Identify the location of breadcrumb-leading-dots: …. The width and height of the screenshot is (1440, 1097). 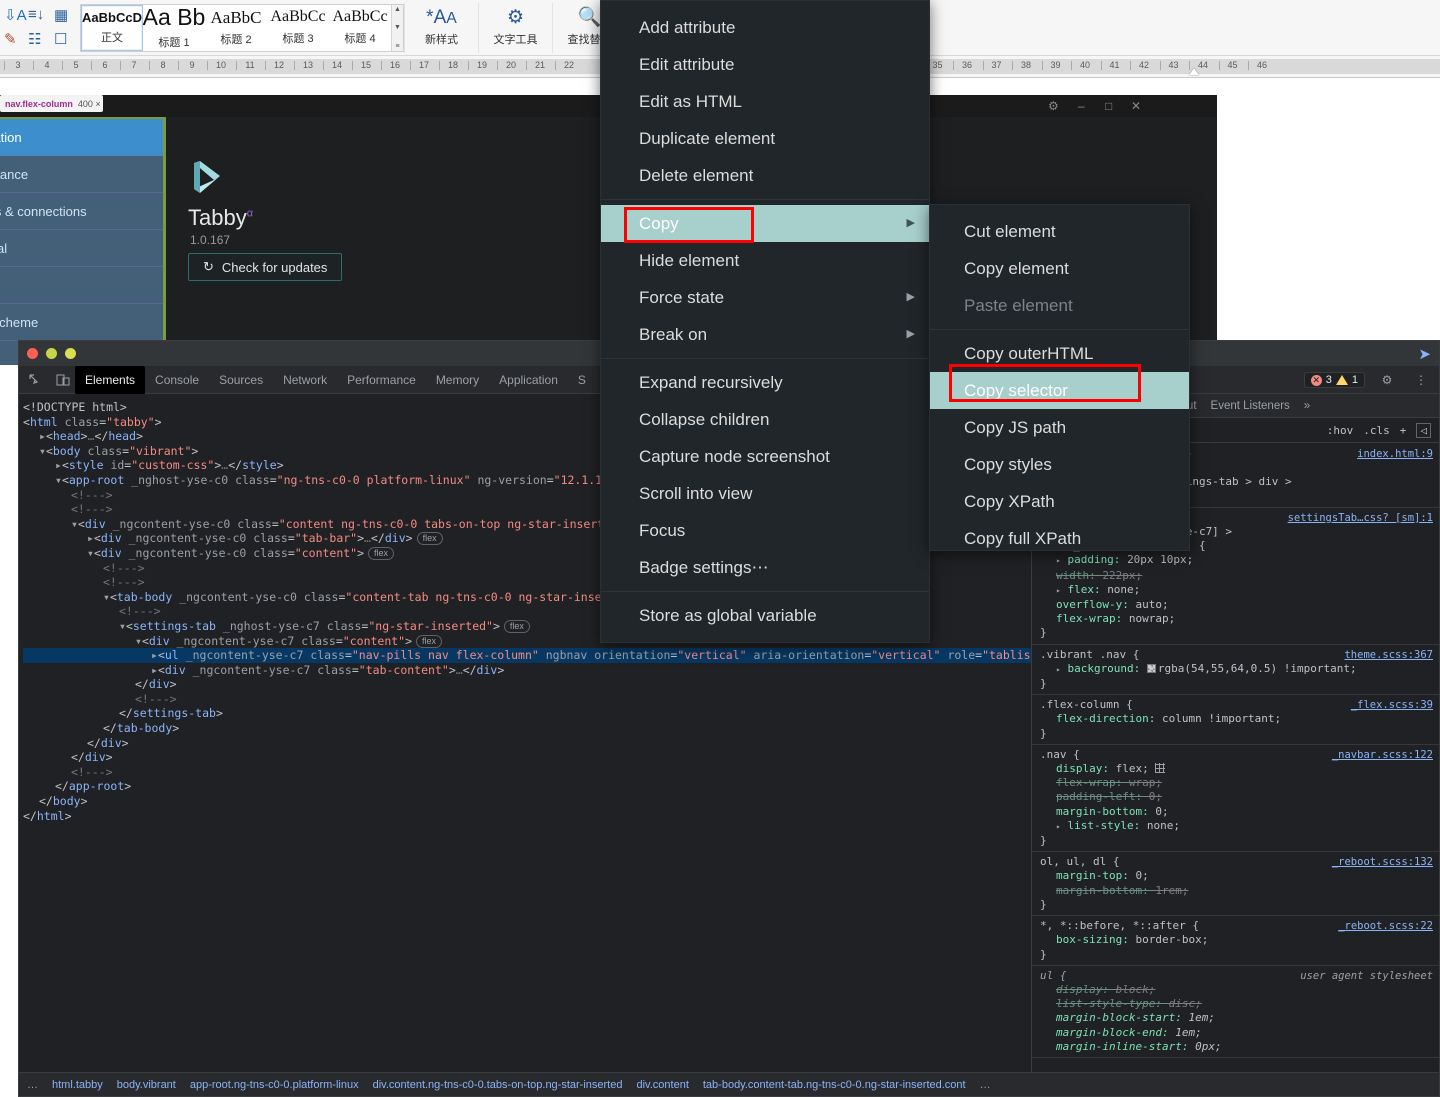
(32, 1085).